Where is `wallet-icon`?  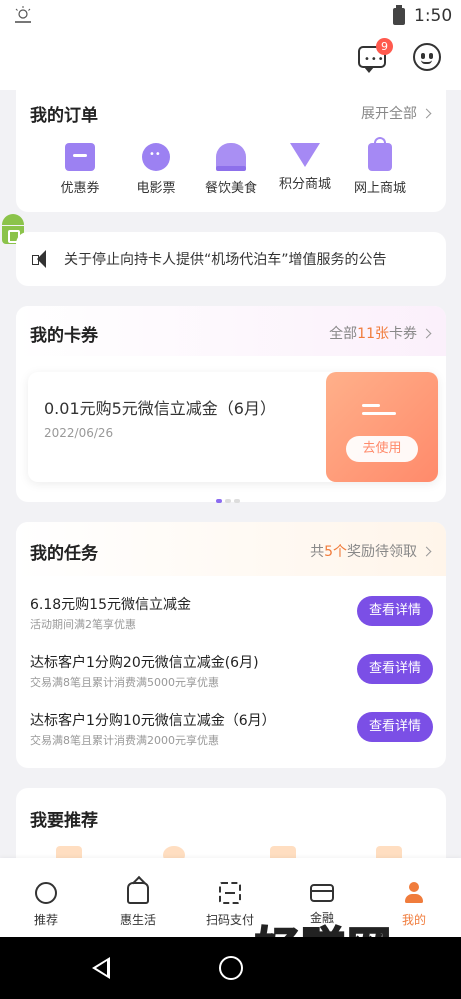 wallet-icon is located at coordinates (322, 893).